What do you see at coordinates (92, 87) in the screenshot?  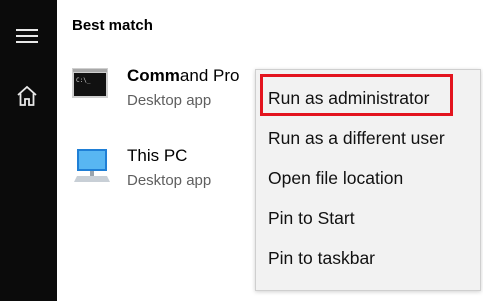 I see `command-prompt-icon: C:\_` at bounding box center [92, 87].